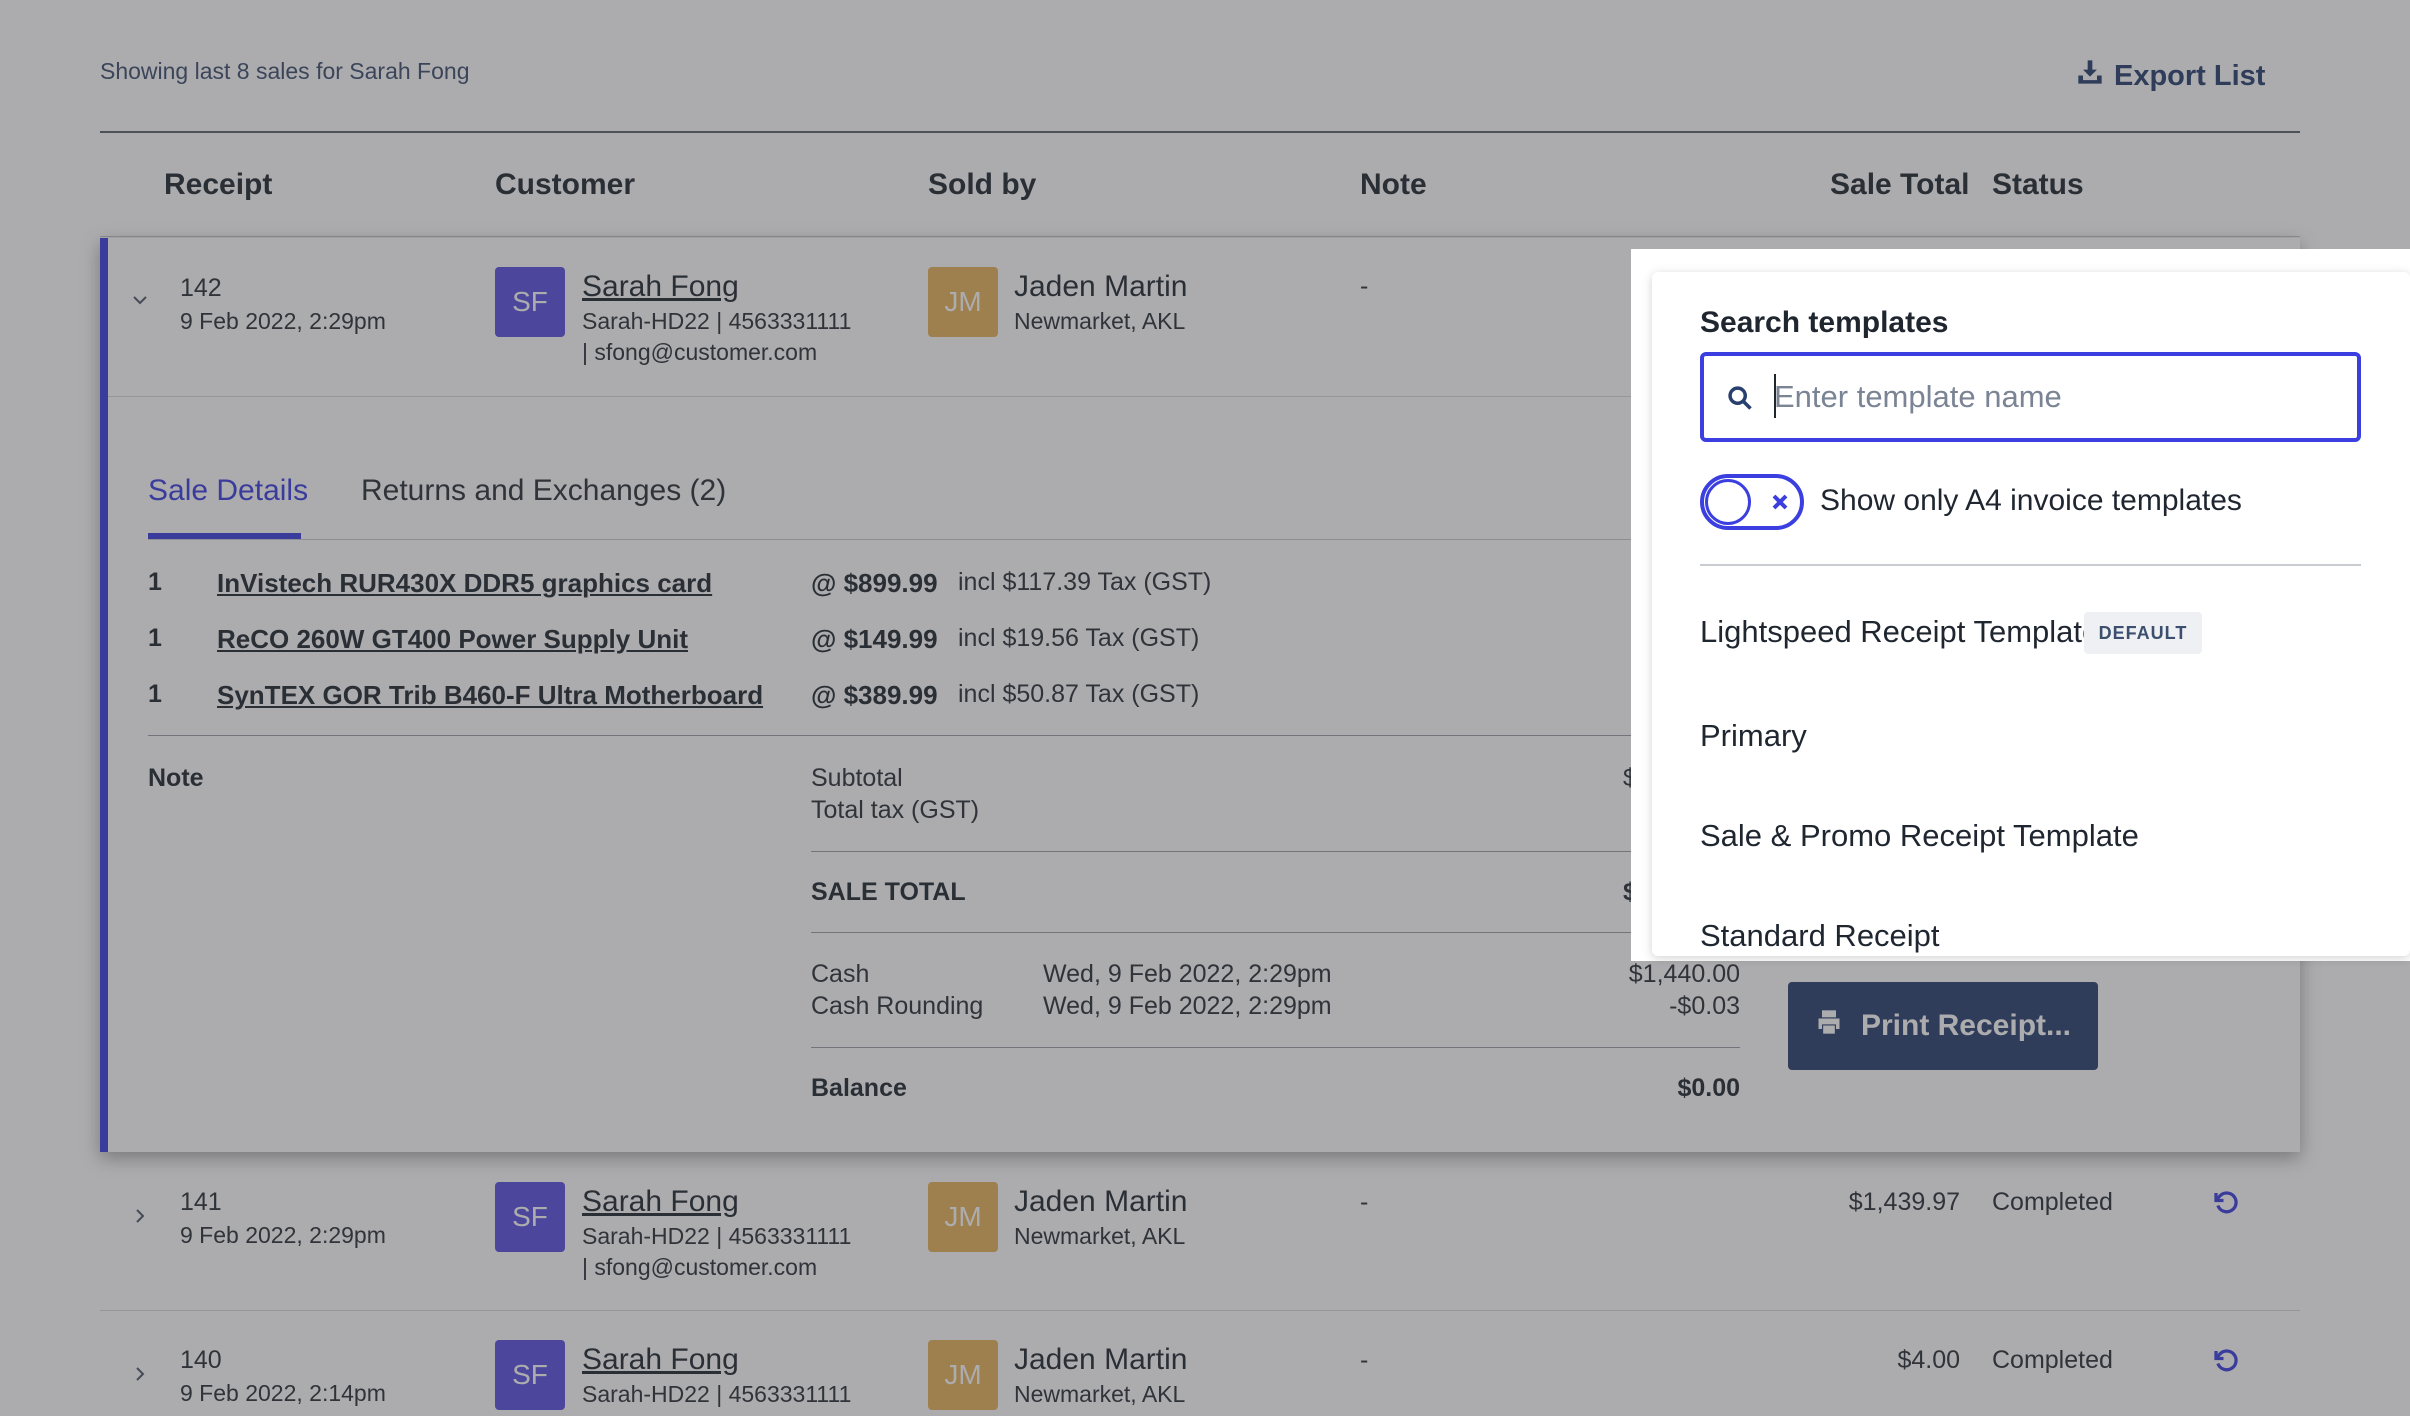 The image size is (2410, 1416). What do you see at coordinates (1740, 398) in the screenshot?
I see `search-icon` at bounding box center [1740, 398].